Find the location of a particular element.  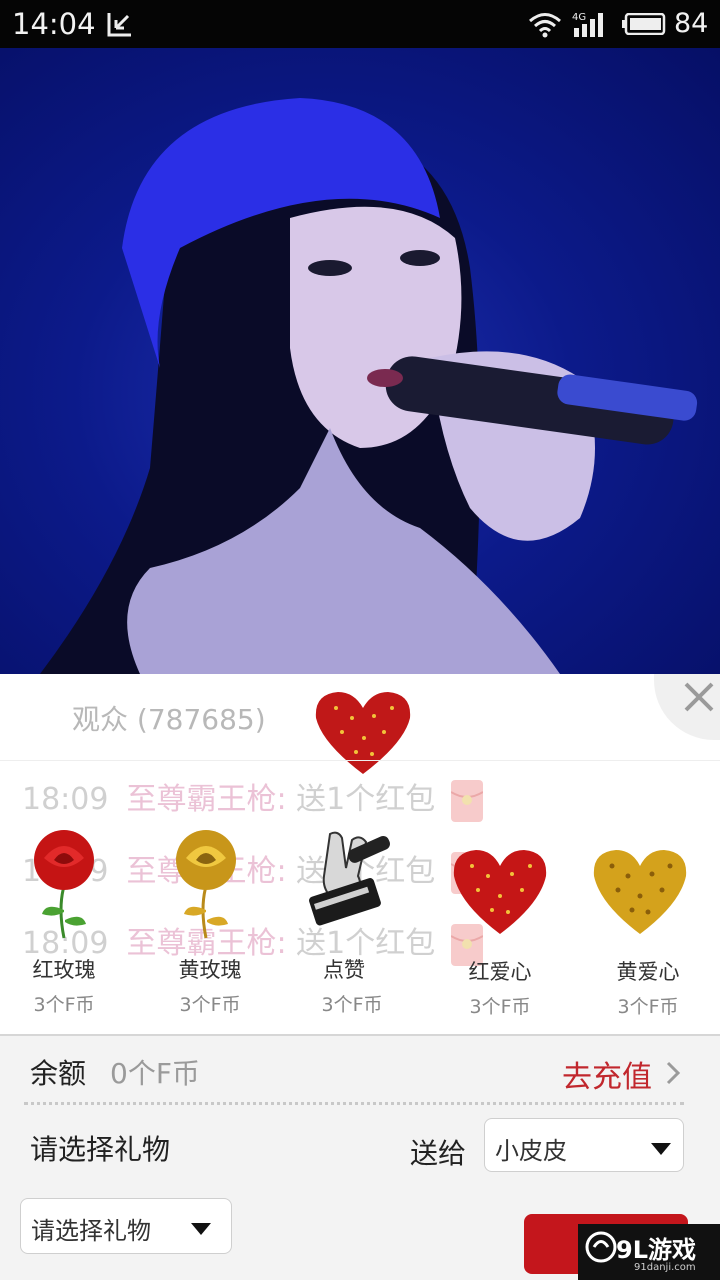

chat-time: 18:09 is located at coordinates (65, 799).